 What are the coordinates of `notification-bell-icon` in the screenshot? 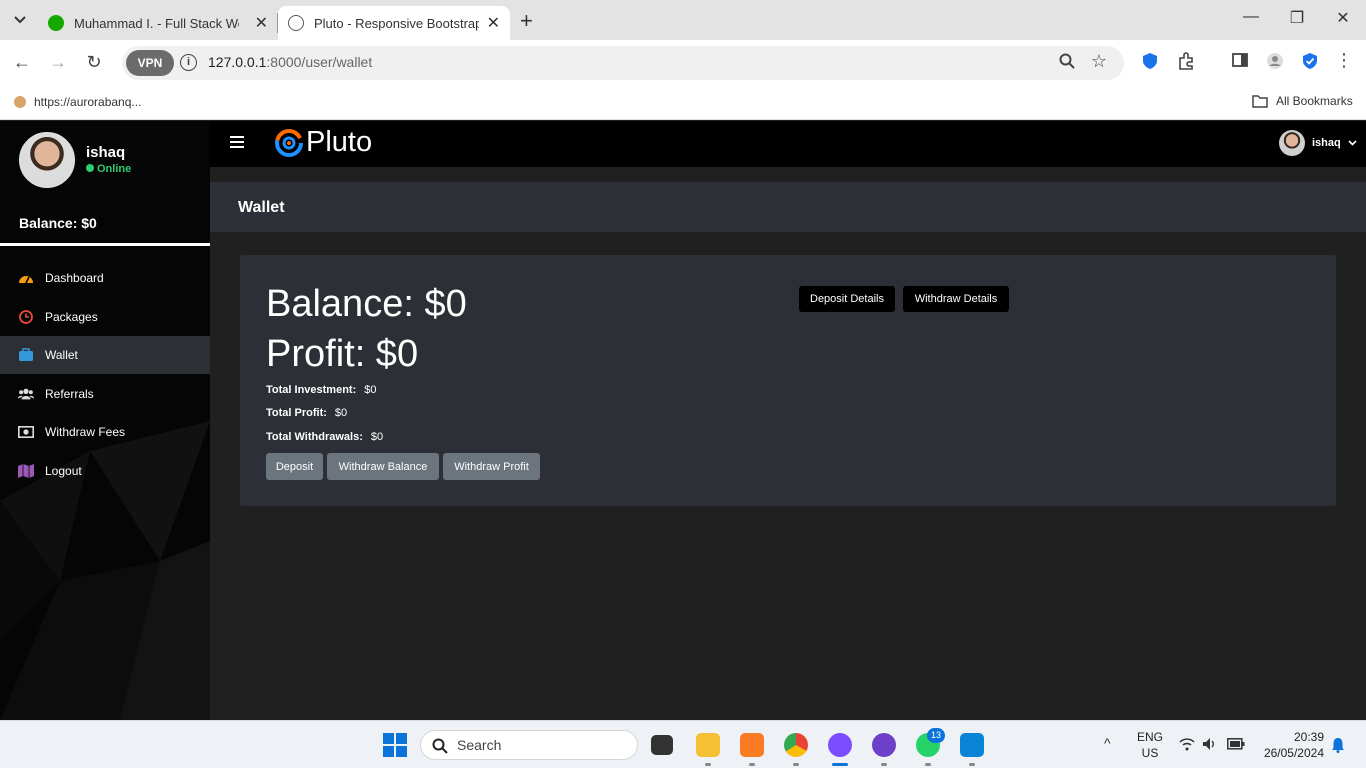 It's located at (1338, 745).